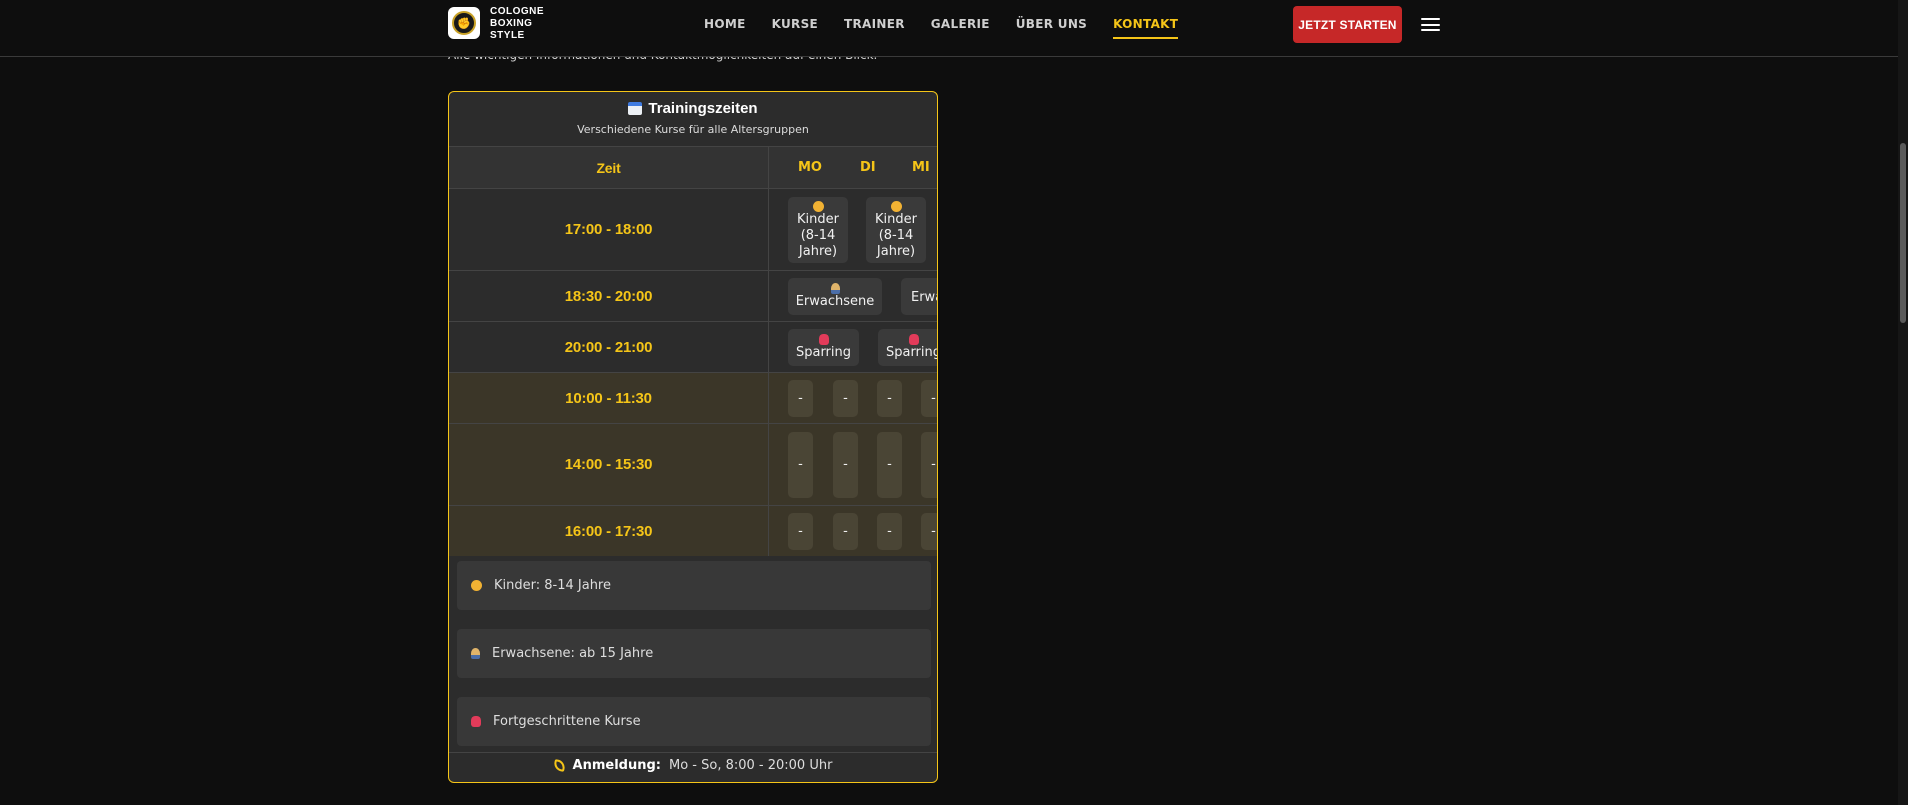 The image size is (1908, 805). I want to click on hamburger-menu-icon, so click(1430, 24).